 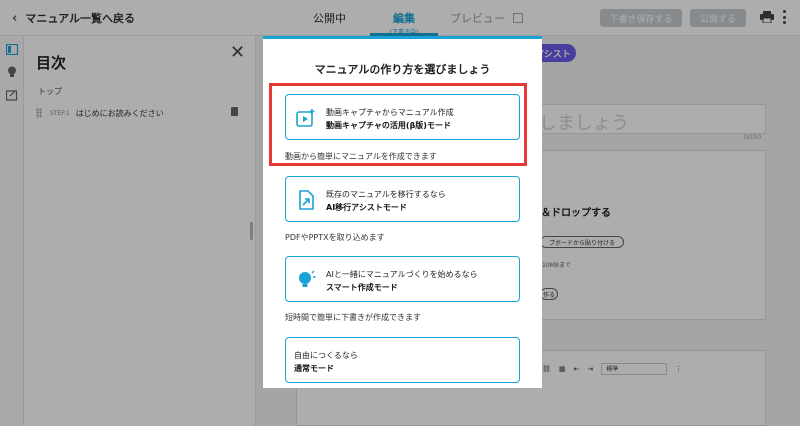 I want to click on ai-migration-mode-option: 既存のマニュアルを移行するなら AI移行アシストモード, so click(x=402, y=199).